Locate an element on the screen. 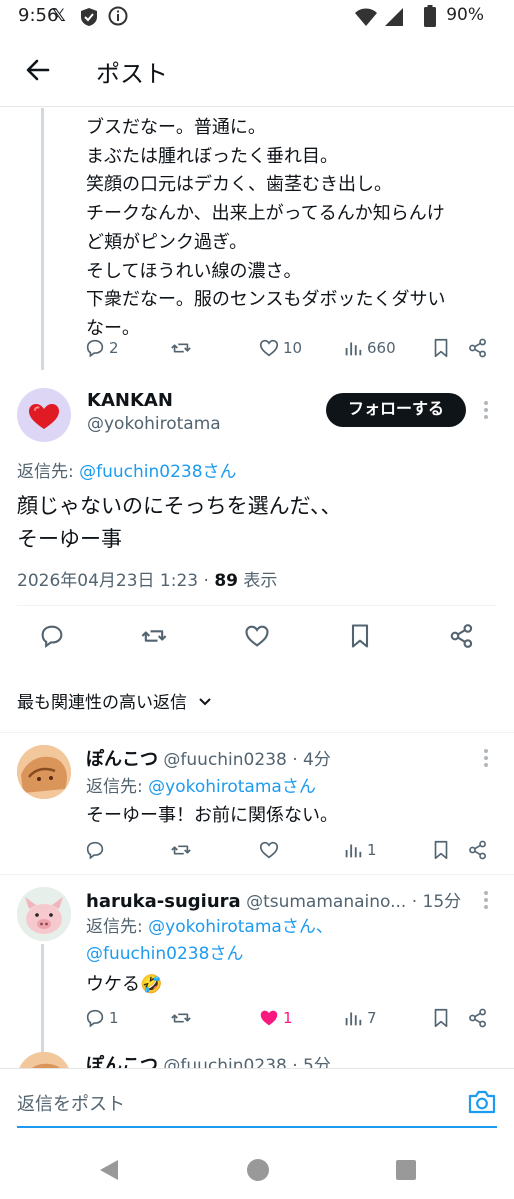 The height and width of the screenshot is (1199, 514). camera-icon is located at coordinates (482, 1102).